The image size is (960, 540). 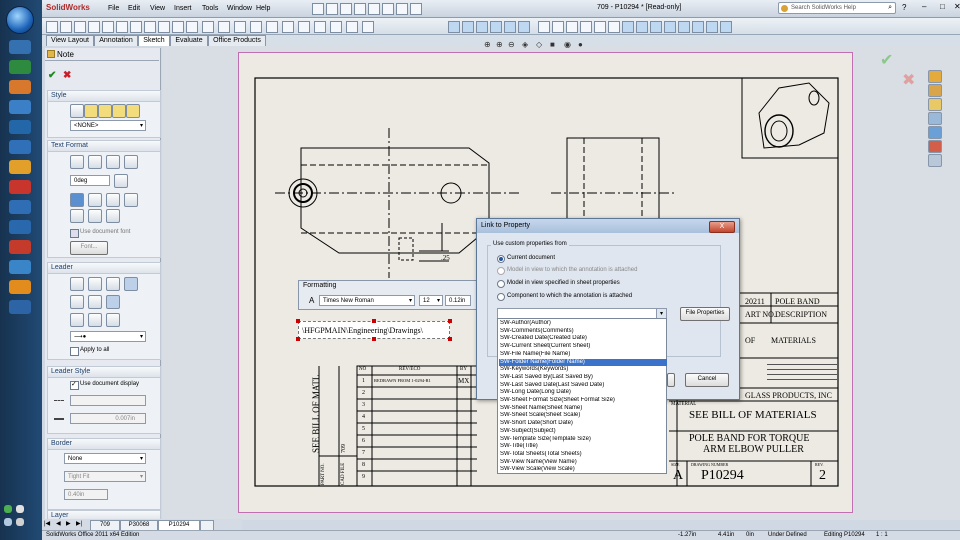 I want to click on arrow-style-dropdown: ⟶● ▾, so click(x=108, y=336).